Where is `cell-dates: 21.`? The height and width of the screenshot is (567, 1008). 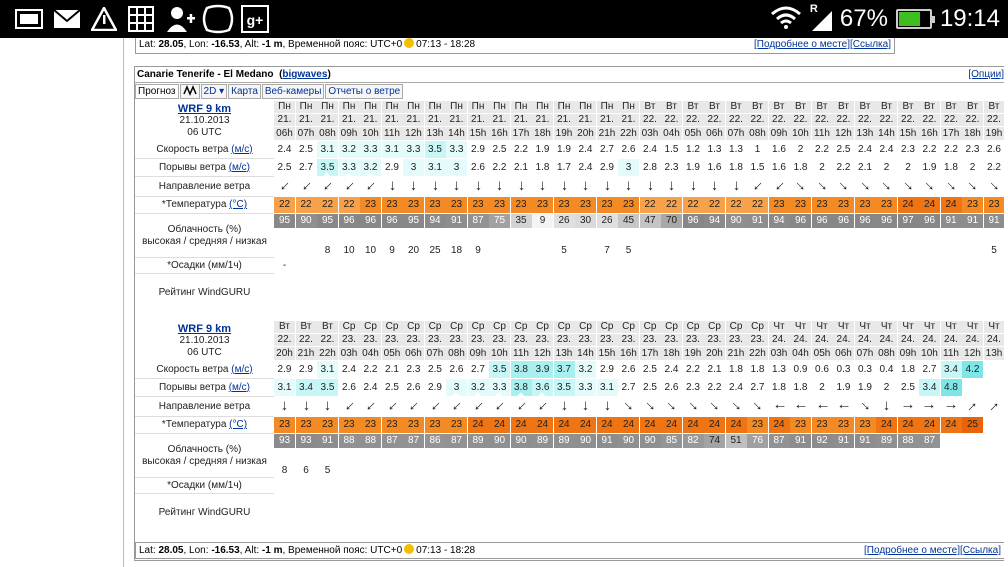 cell-dates: 21. is located at coordinates (456, 120).